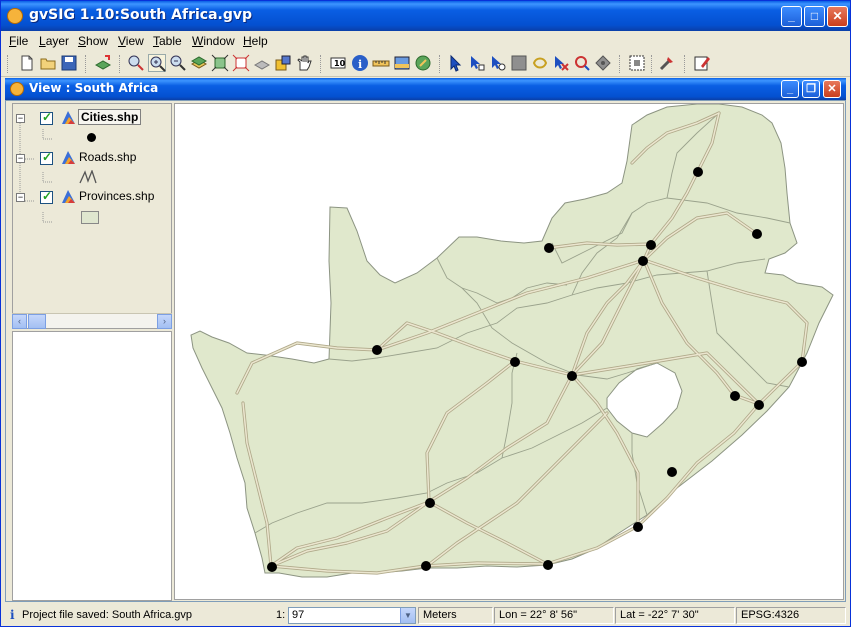  What do you see at coordinates (157, 63) in the screenshot?
I see `zoom-in-selected-icon` at bounding box center [157, 63].